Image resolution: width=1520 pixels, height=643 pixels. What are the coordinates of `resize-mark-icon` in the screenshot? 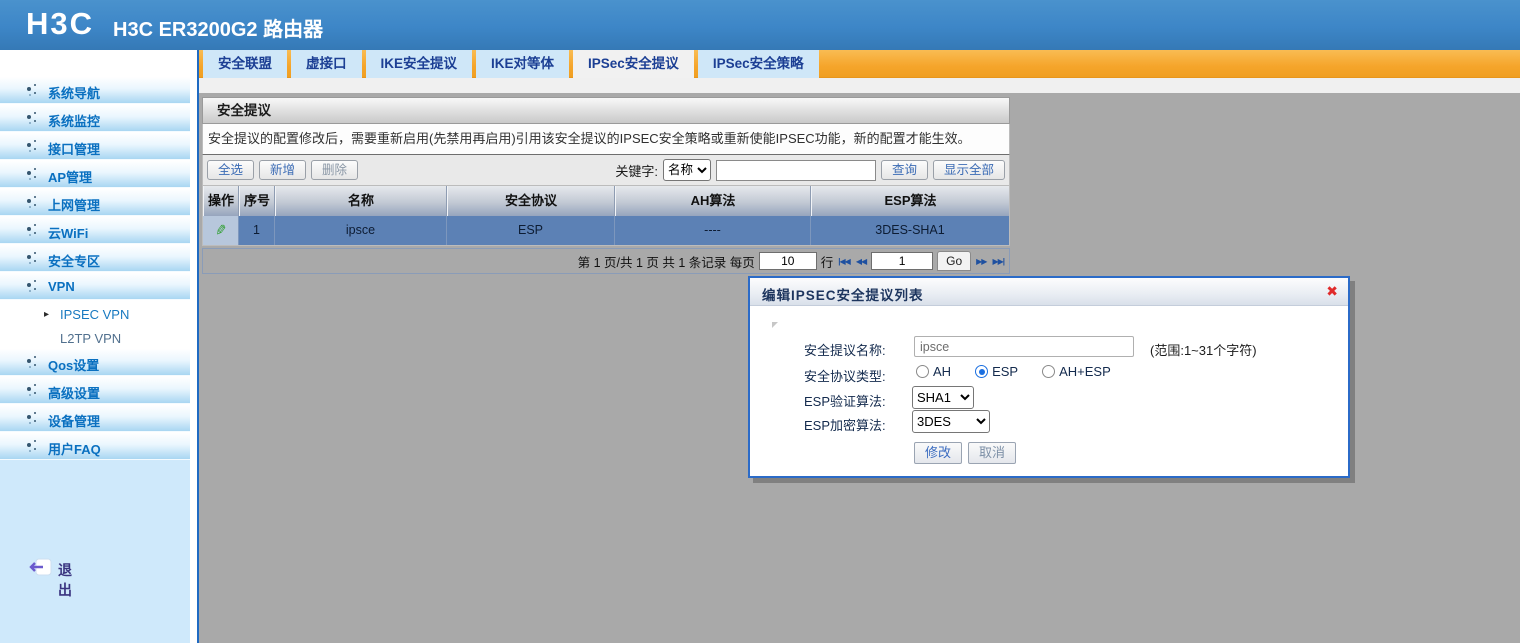 It's located at (775, 325).